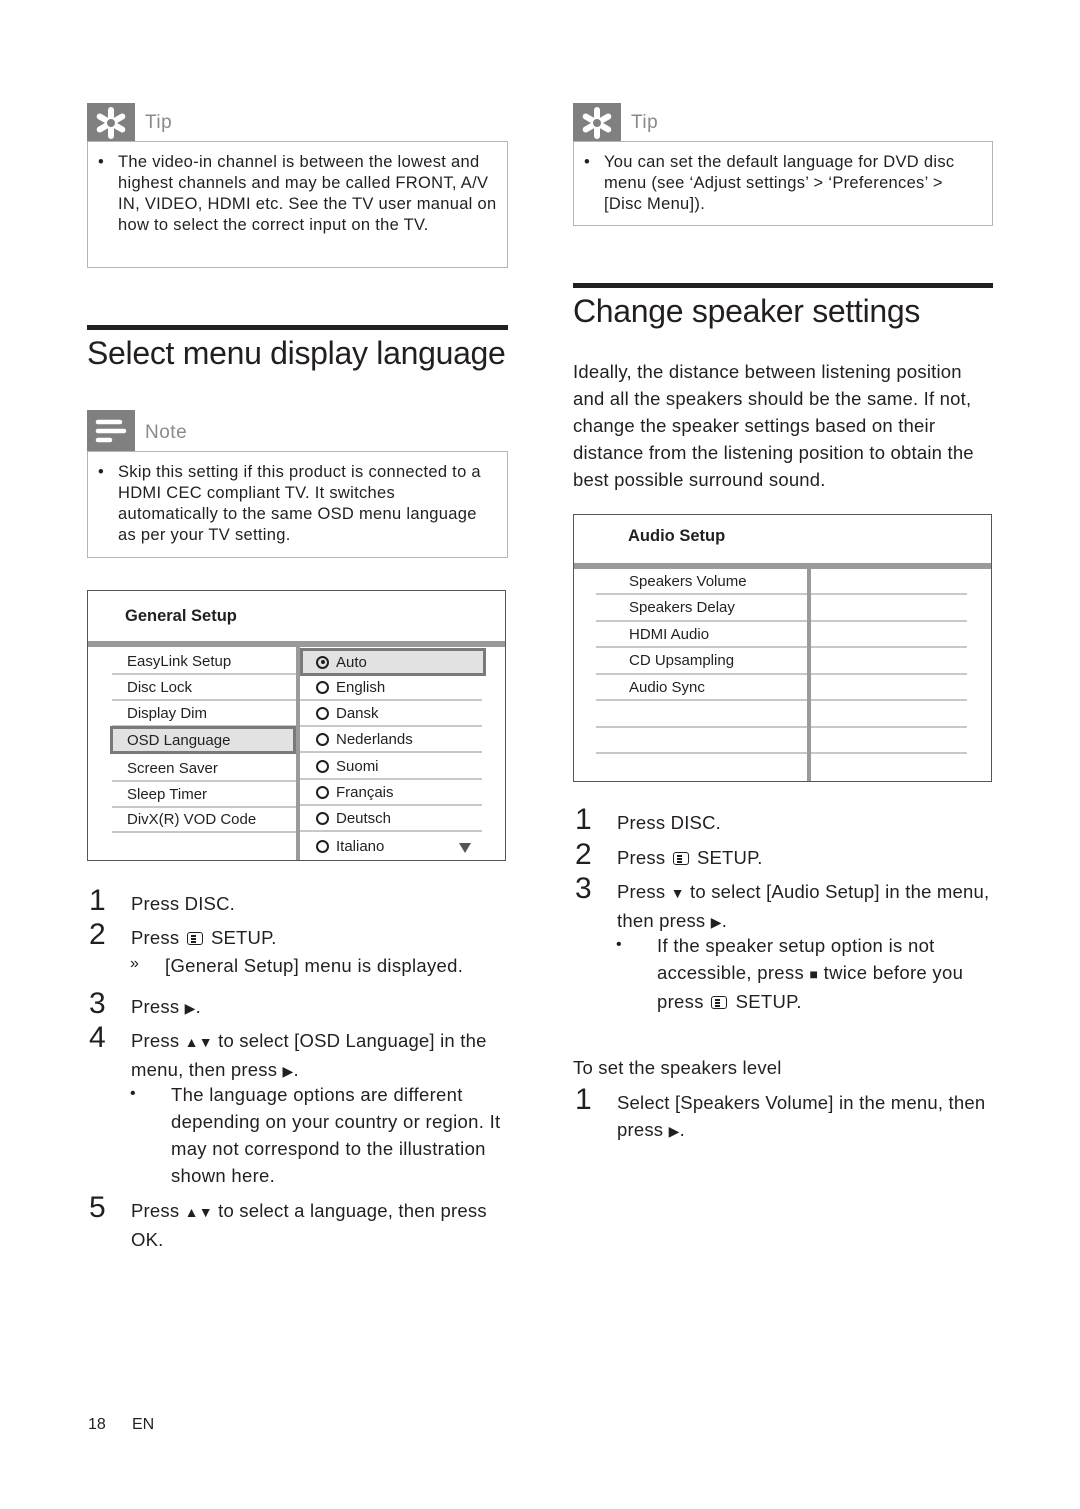  What do you see at coordinates (669, 634) in the screenshot?
I see `menu-item-label: HDMI Audio` at bounding box center [669, 634].